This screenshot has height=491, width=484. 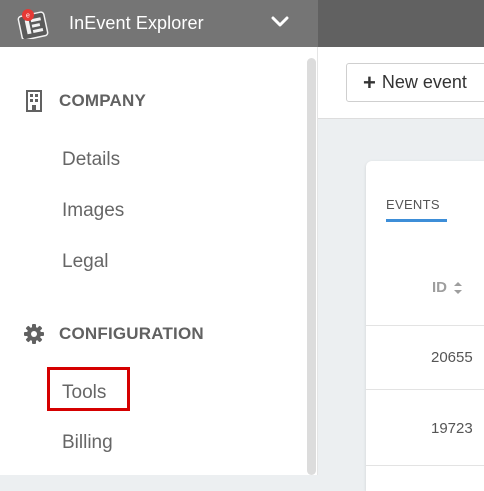 What do you see at coordinates (85, 262) in the screenshot?
I see `sidebar-item-legal: Legal` at bounding box center [85, 262].